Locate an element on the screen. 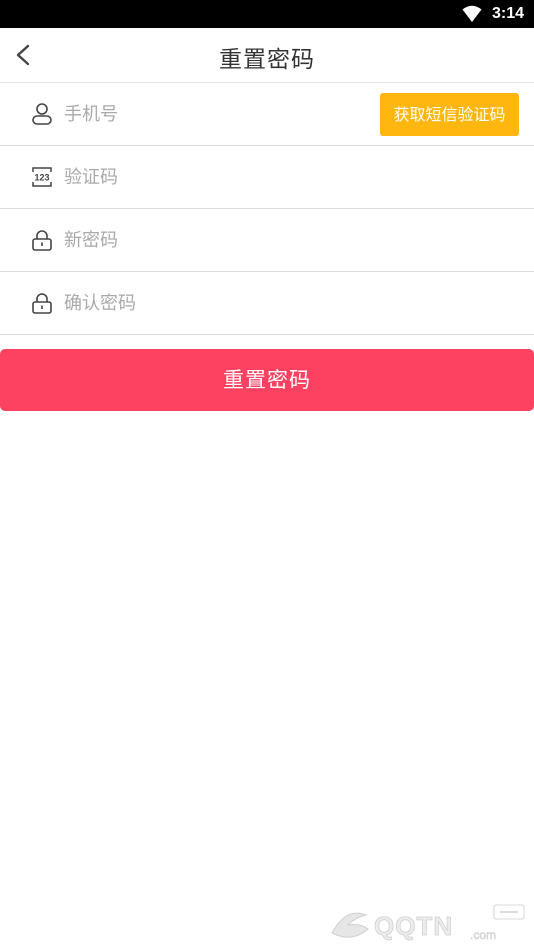  watermark-logo: QQTN .com is located at coordinates (428, 923).